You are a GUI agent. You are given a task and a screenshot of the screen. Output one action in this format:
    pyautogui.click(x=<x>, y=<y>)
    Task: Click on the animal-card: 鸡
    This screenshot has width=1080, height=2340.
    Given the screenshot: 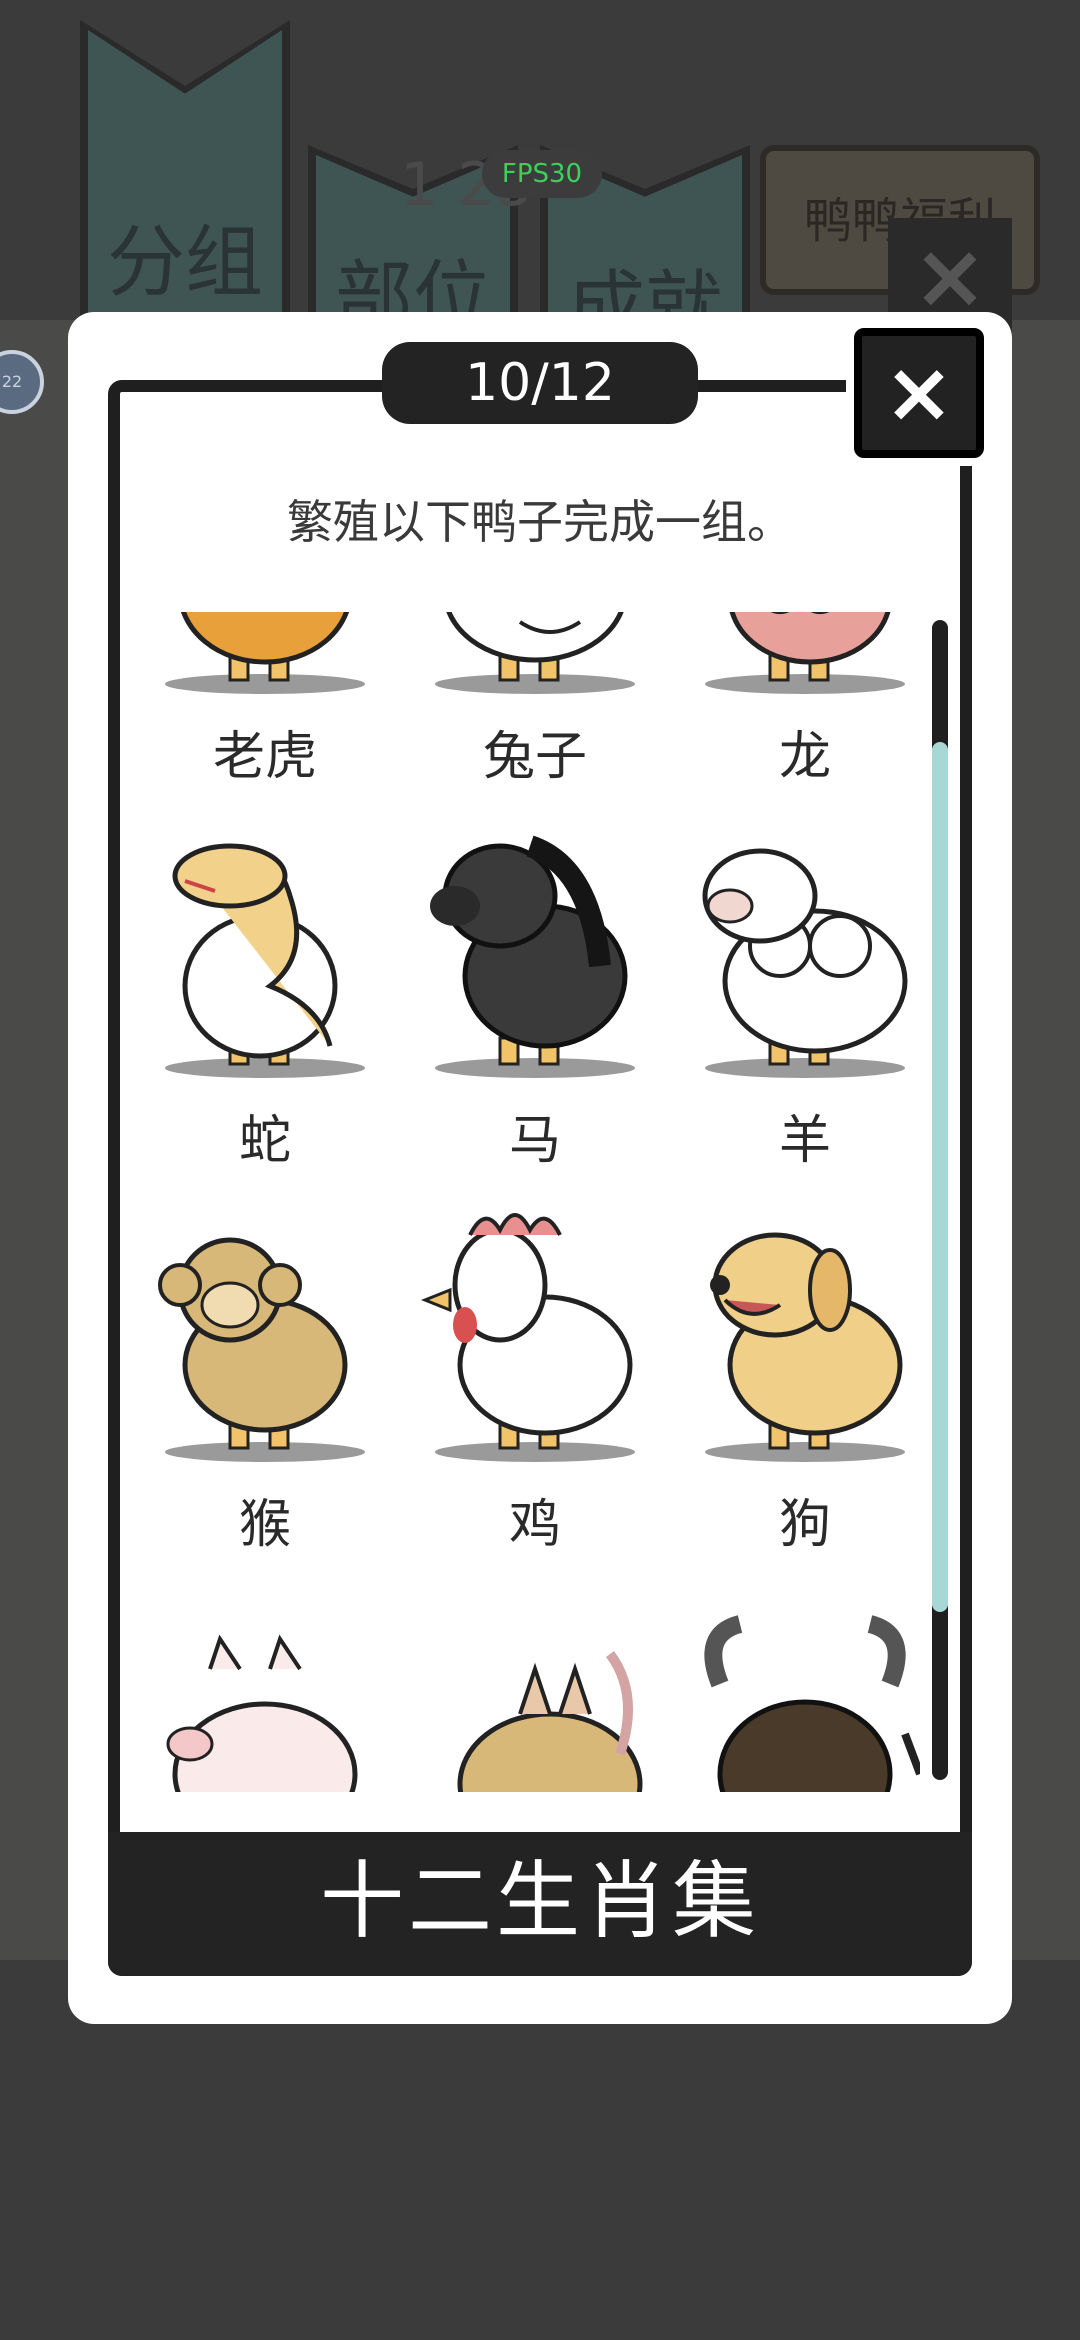 What is the action you would take?
    pyautogui.click(x=535, y=1372)
    